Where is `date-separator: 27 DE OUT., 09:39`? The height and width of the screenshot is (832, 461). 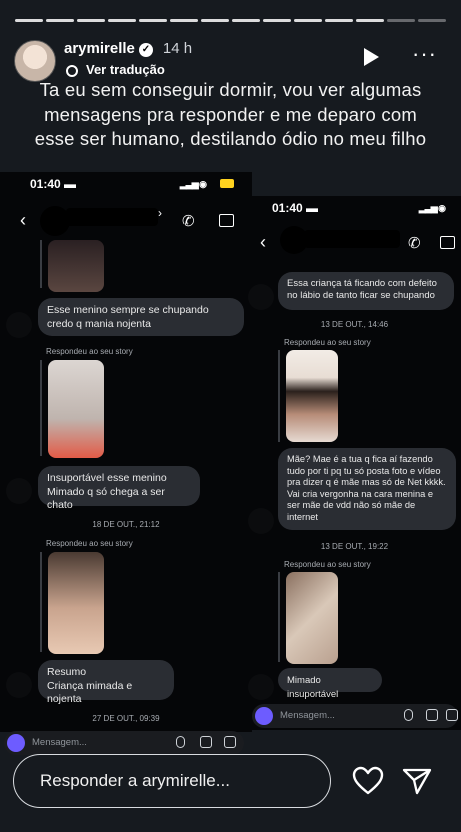
date-separator: 27 DE OUT., 09:39 is located at coordinates (126, 718).